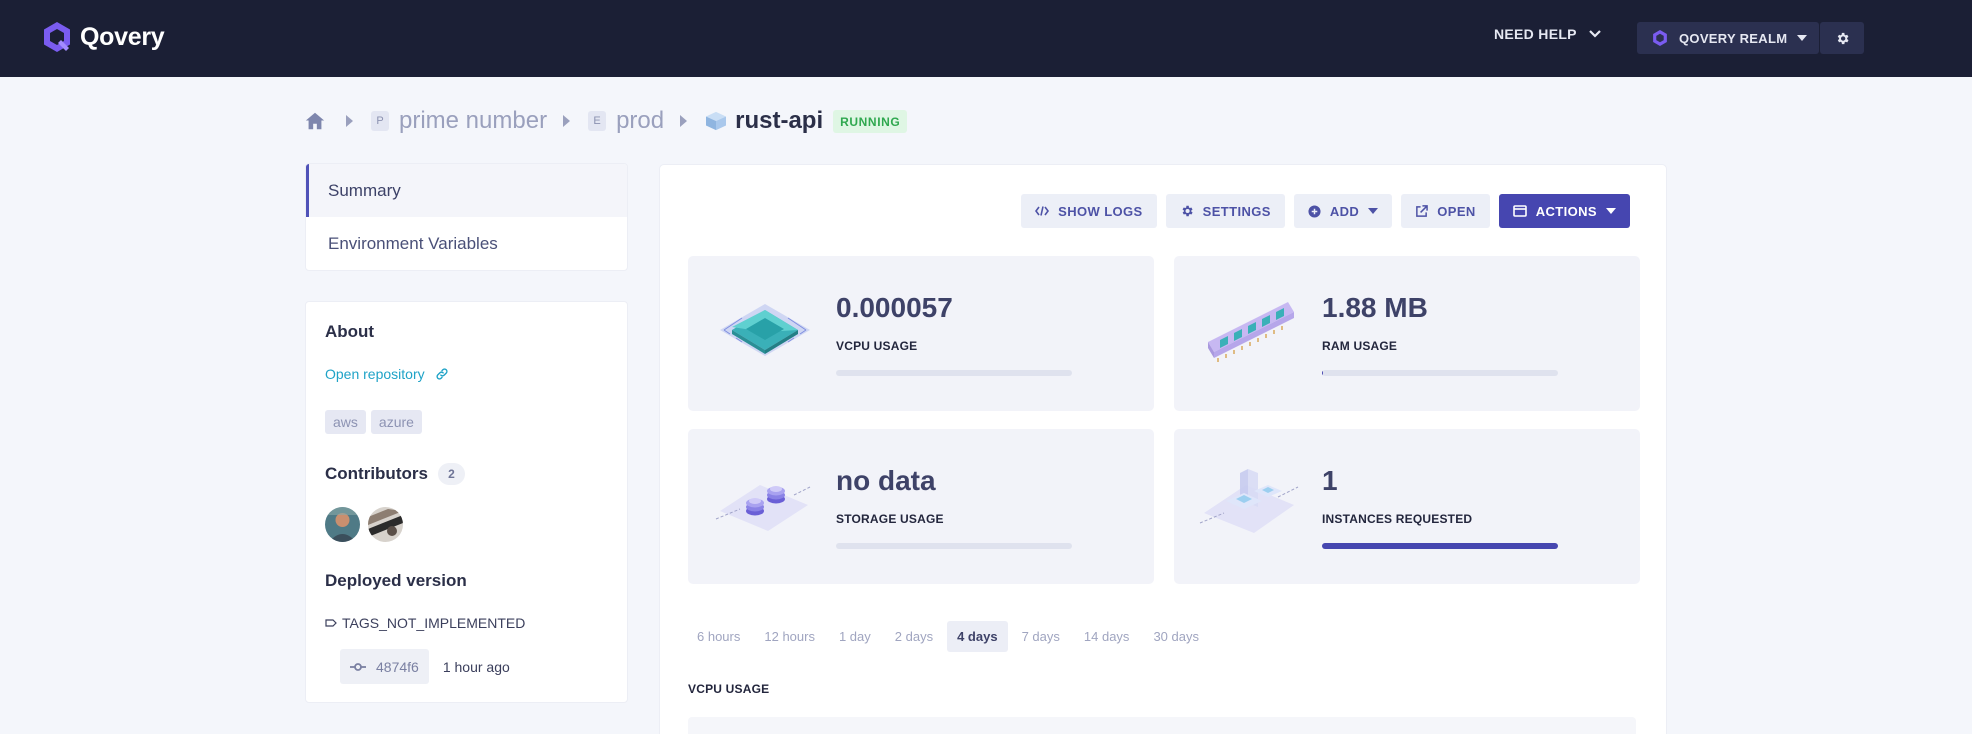 The height and width of the screenshot is (734, 1972). Describe the element at coordinates (413, 243) in the screenshot. I see `side-nav-label: Environment Variables` at that location.